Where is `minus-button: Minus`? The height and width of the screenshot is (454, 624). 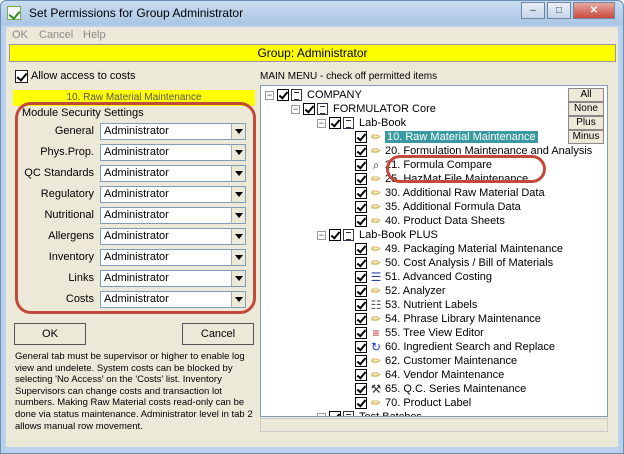 minus-button: Minus is located at coordinates (586, 137).